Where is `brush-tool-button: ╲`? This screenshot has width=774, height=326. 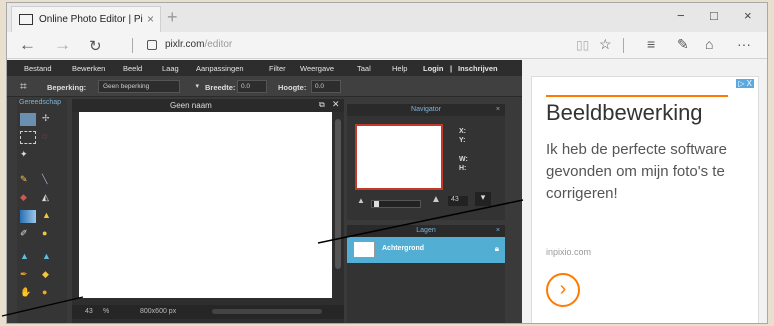
brush-tool-button: ╲ is located at coordinates (50, 180).